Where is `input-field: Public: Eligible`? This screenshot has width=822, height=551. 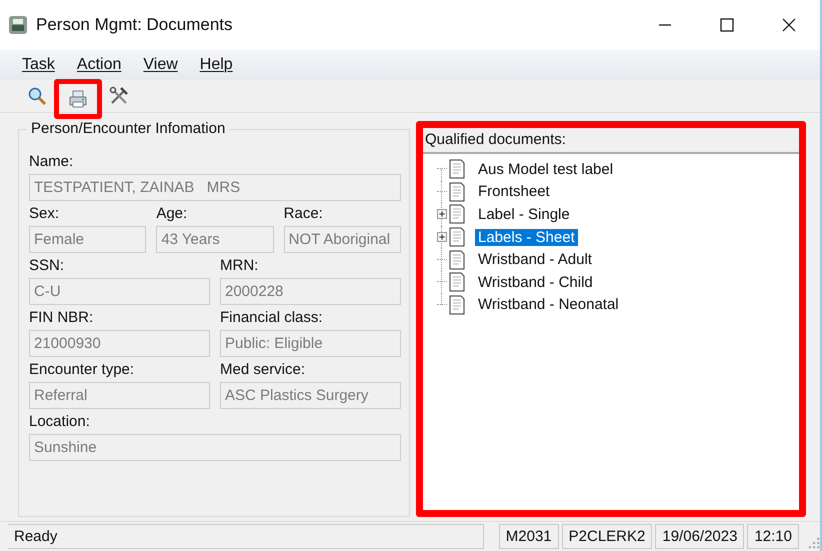 input-field: Public: Eligible is located at coordinates (310, 343).